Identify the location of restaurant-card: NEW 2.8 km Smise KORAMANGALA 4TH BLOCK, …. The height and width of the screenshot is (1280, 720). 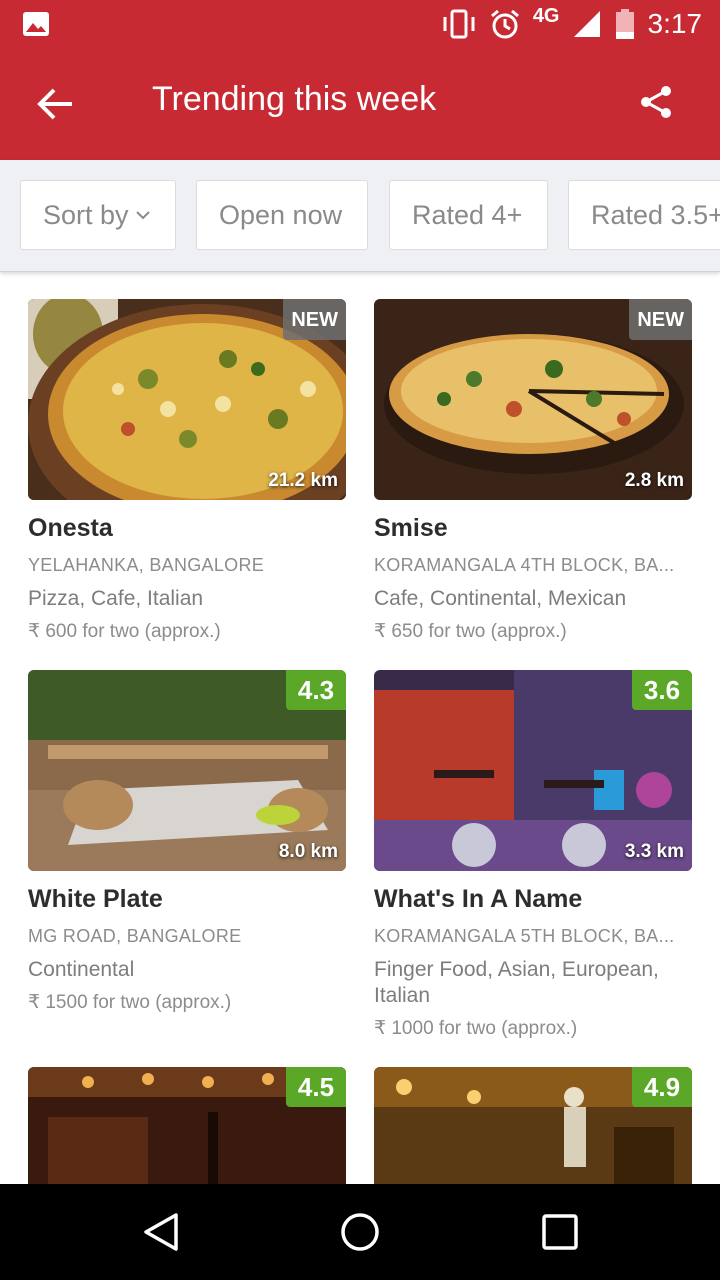
(533, 471).